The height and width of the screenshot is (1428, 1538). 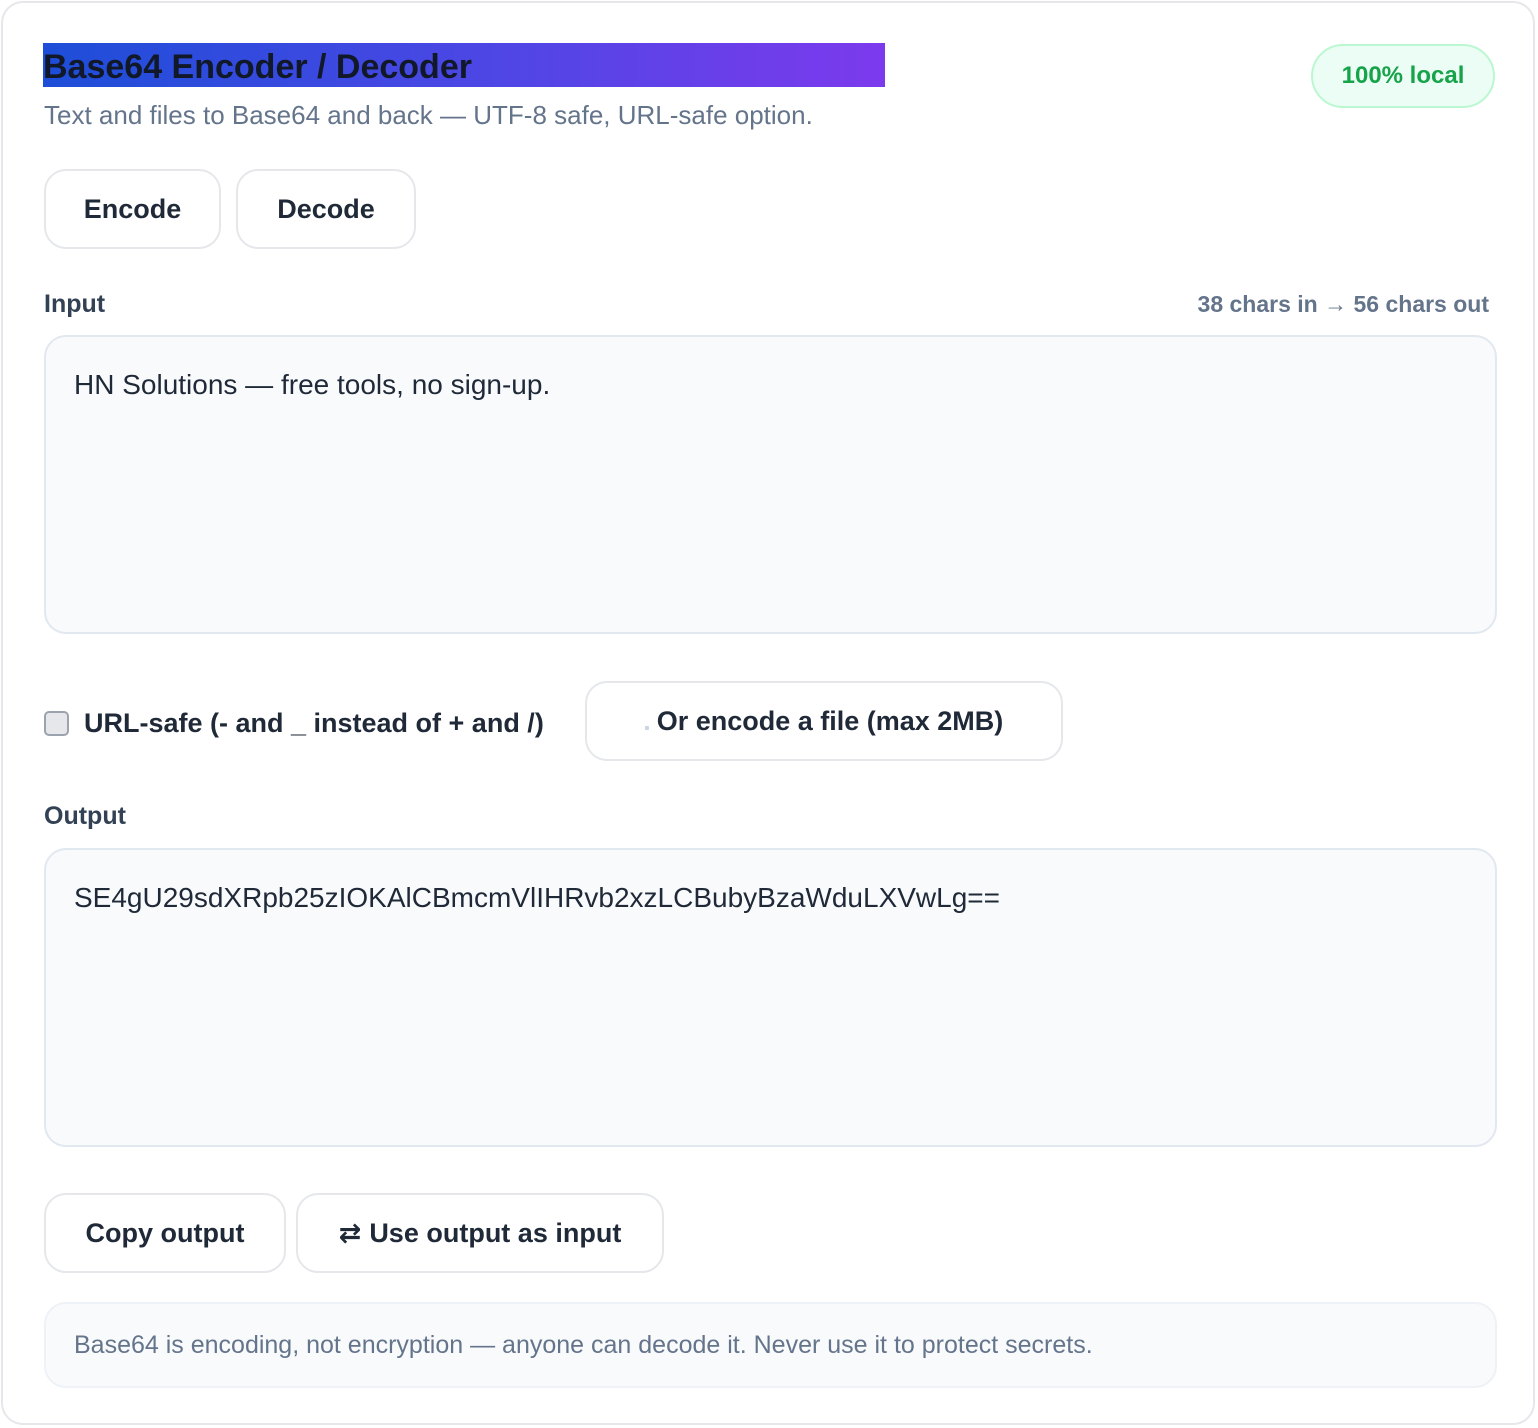 I want to click on input-label: Input, so click(x=75, y=304).